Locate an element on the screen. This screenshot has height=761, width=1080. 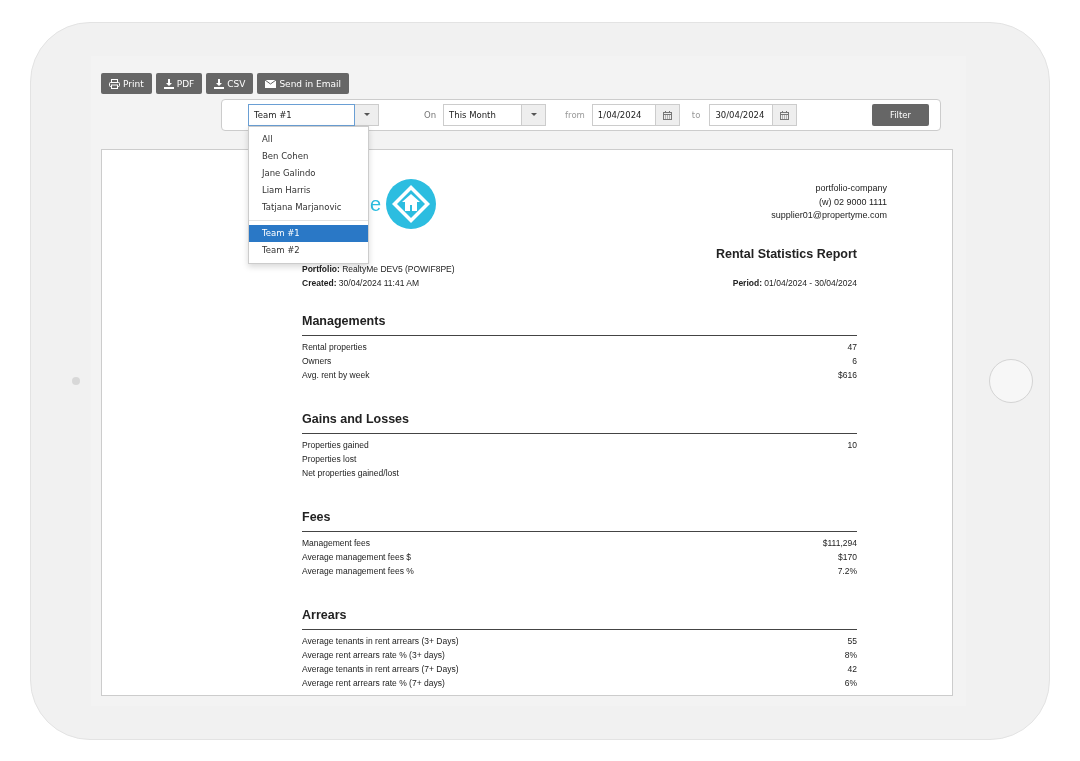
stat-label: Average tenants in rent arrears (3+ Days) is located at coordinates (380, 641).